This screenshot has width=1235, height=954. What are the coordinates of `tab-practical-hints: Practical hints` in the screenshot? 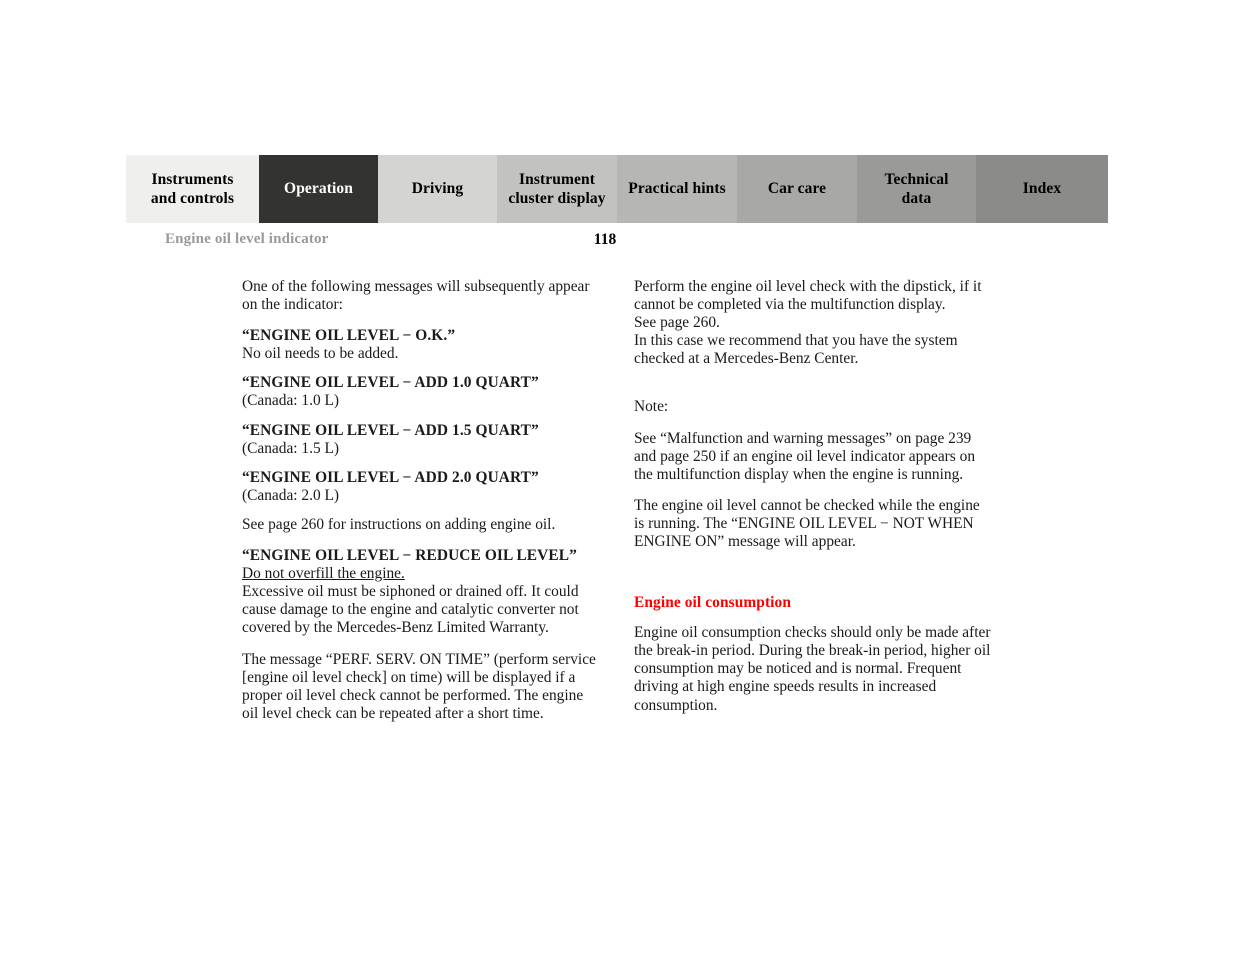 It's located at (677, 189).